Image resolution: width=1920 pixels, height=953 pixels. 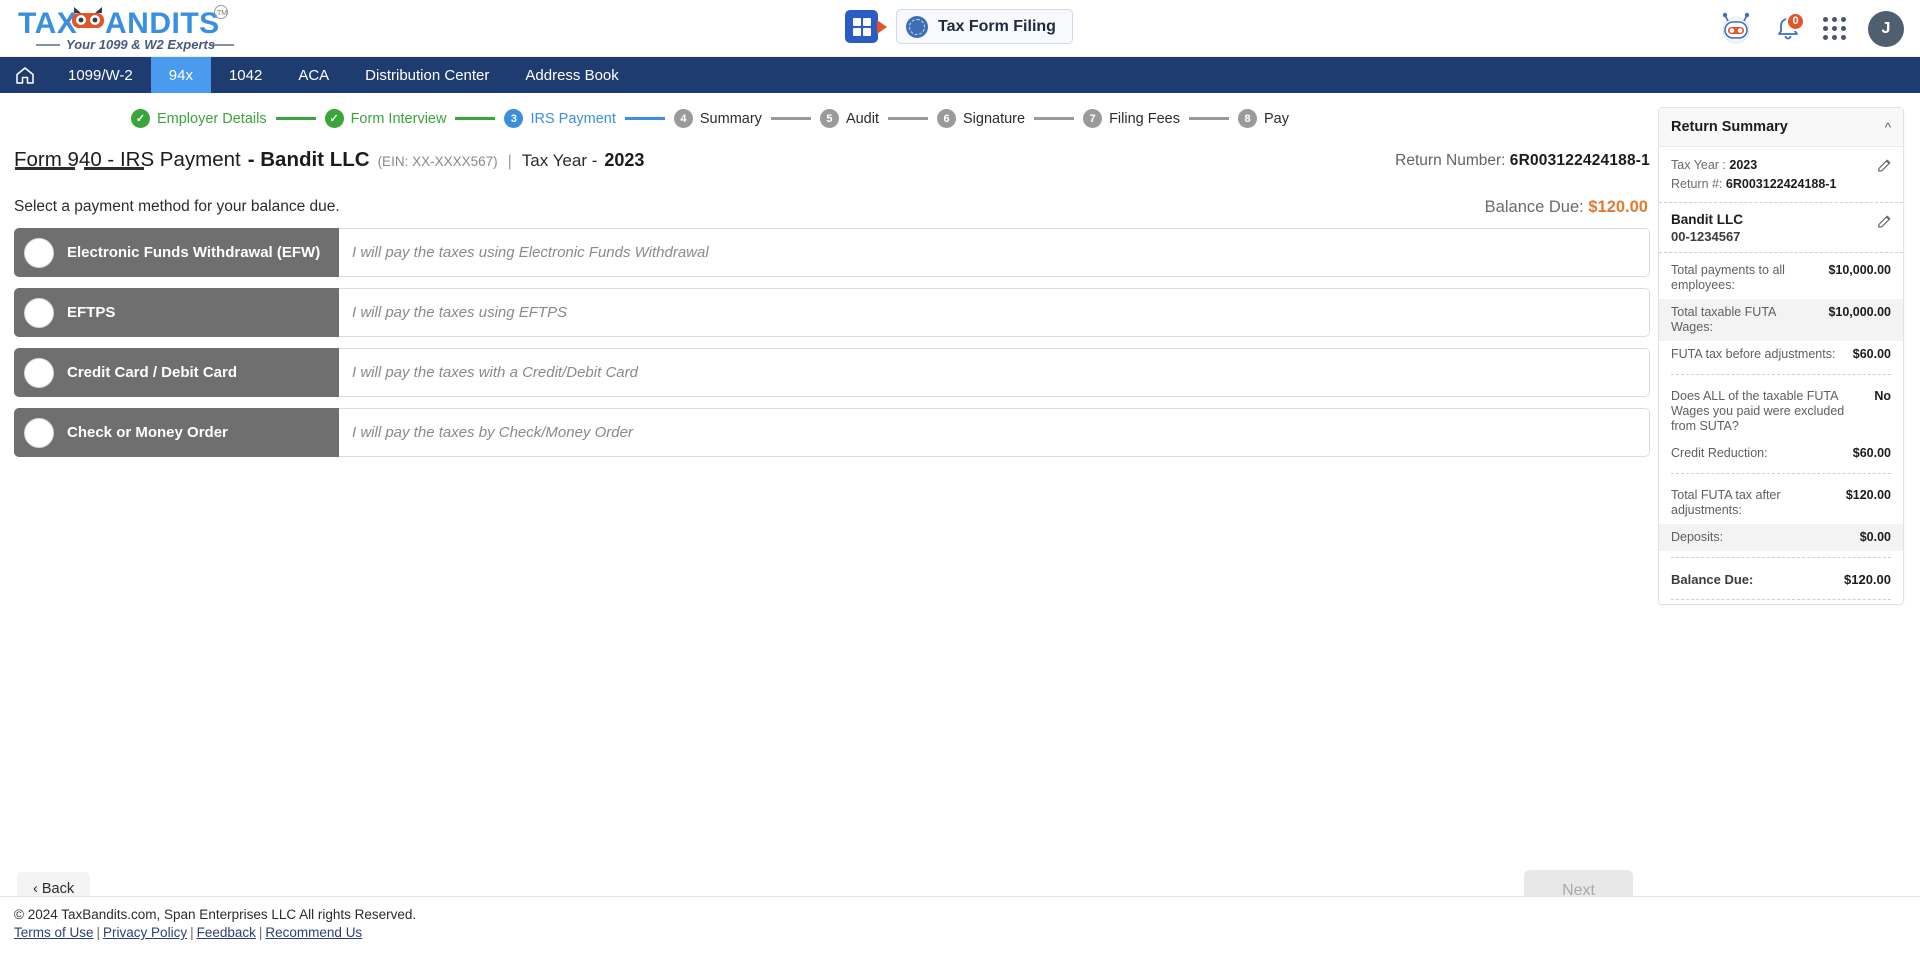 I want to click on summary-row-key: Deposits:, so click(x=1697, y=537).